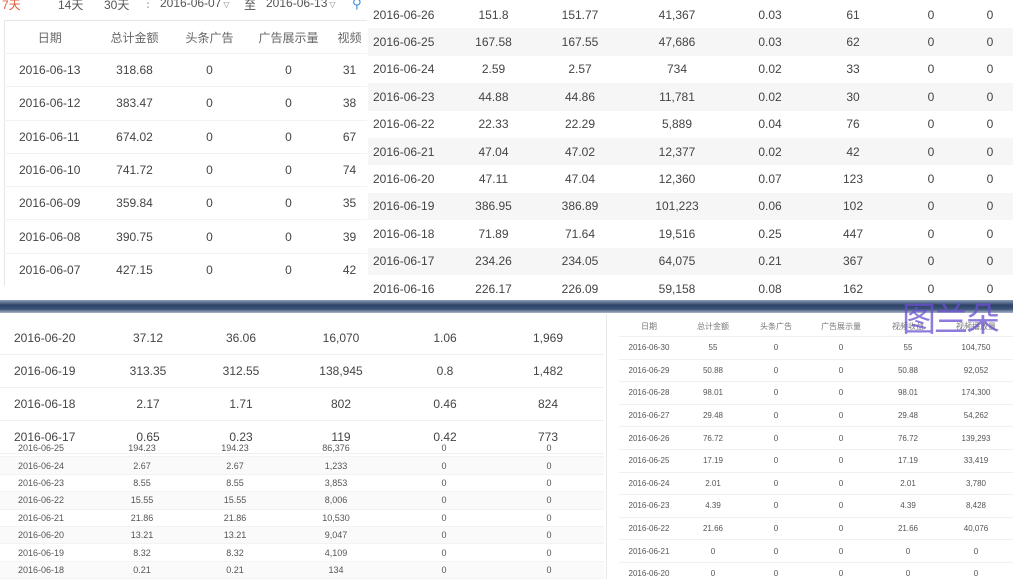 The width and height of the screenshot is (1013, 579). I want to click on value-cell: 76.72, so click(908, 438).